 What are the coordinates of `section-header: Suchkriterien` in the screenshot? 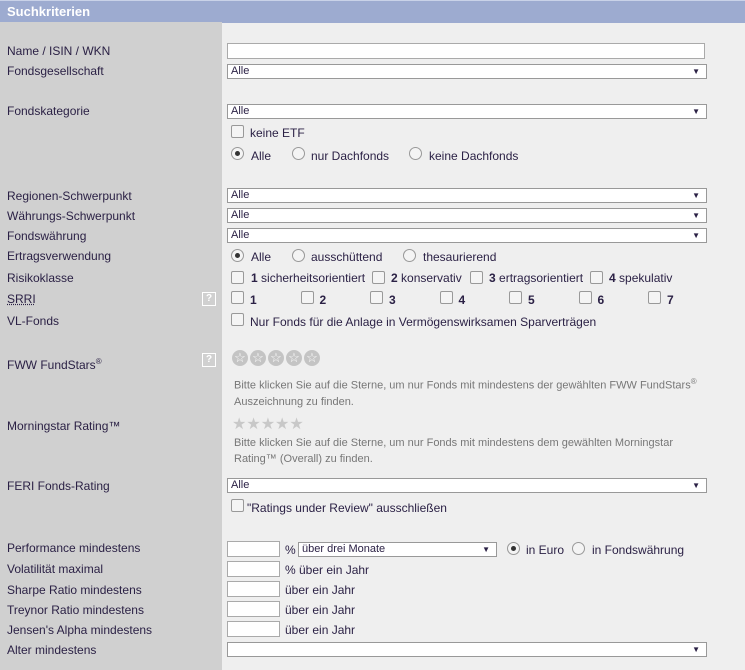 It's located at (372, 11).